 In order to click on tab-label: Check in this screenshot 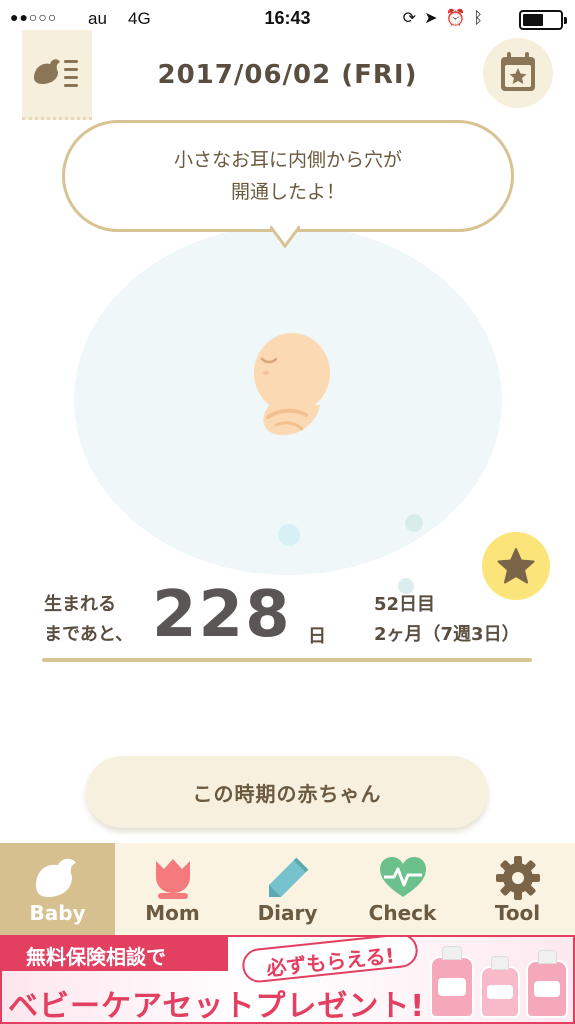, I will do `click(402, 913)`.